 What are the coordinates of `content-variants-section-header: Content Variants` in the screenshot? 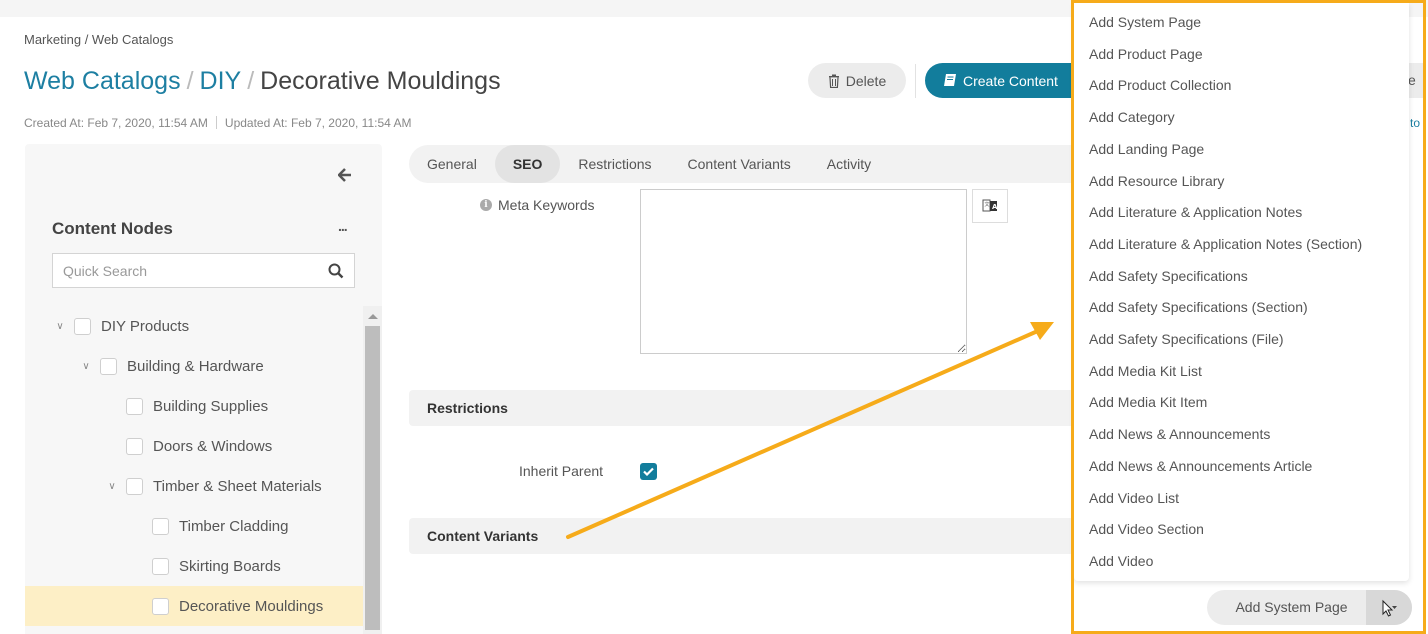 It's located at (749, 536).